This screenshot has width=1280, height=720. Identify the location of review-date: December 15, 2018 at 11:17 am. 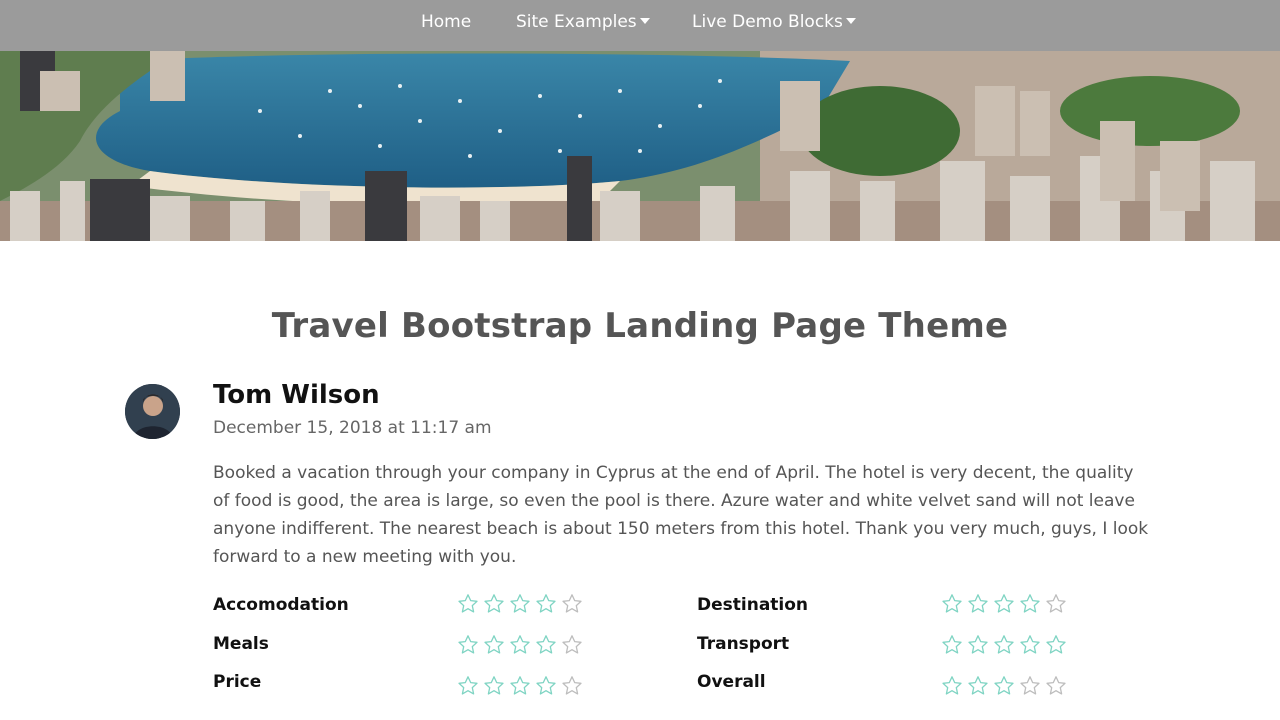
(352, 428).